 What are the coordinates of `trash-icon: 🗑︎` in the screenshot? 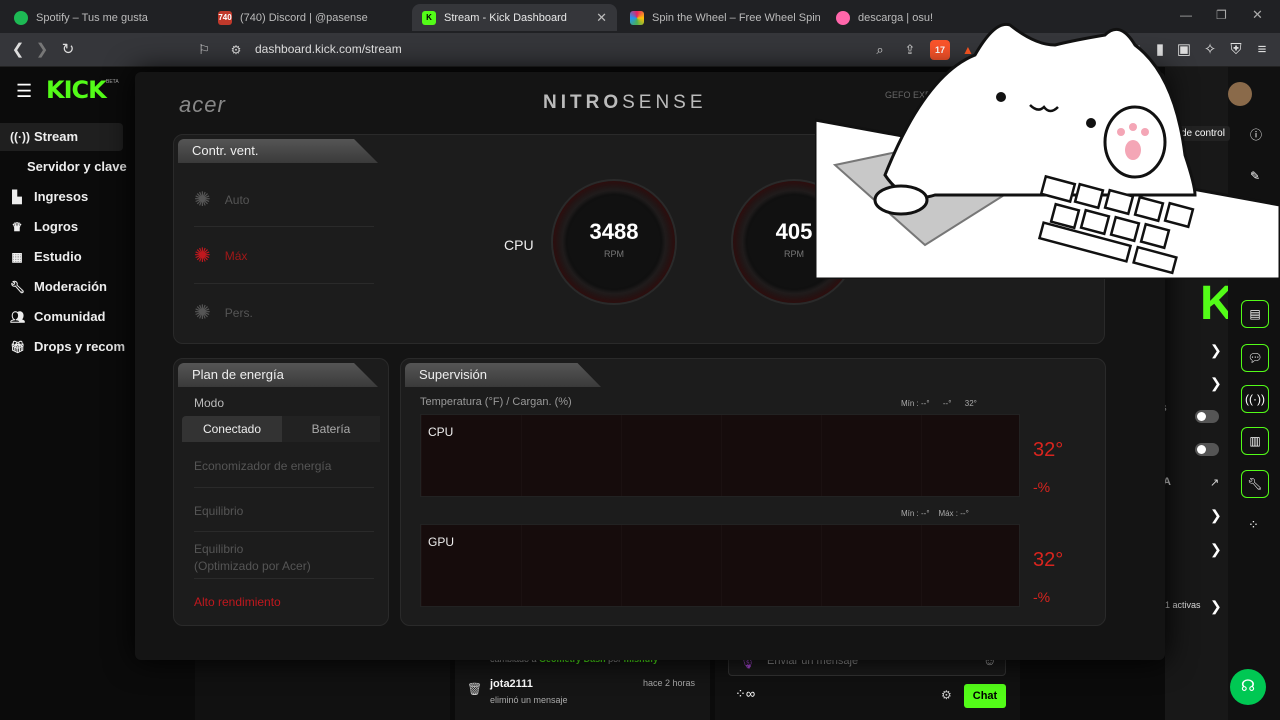 It's located at (475, 689).